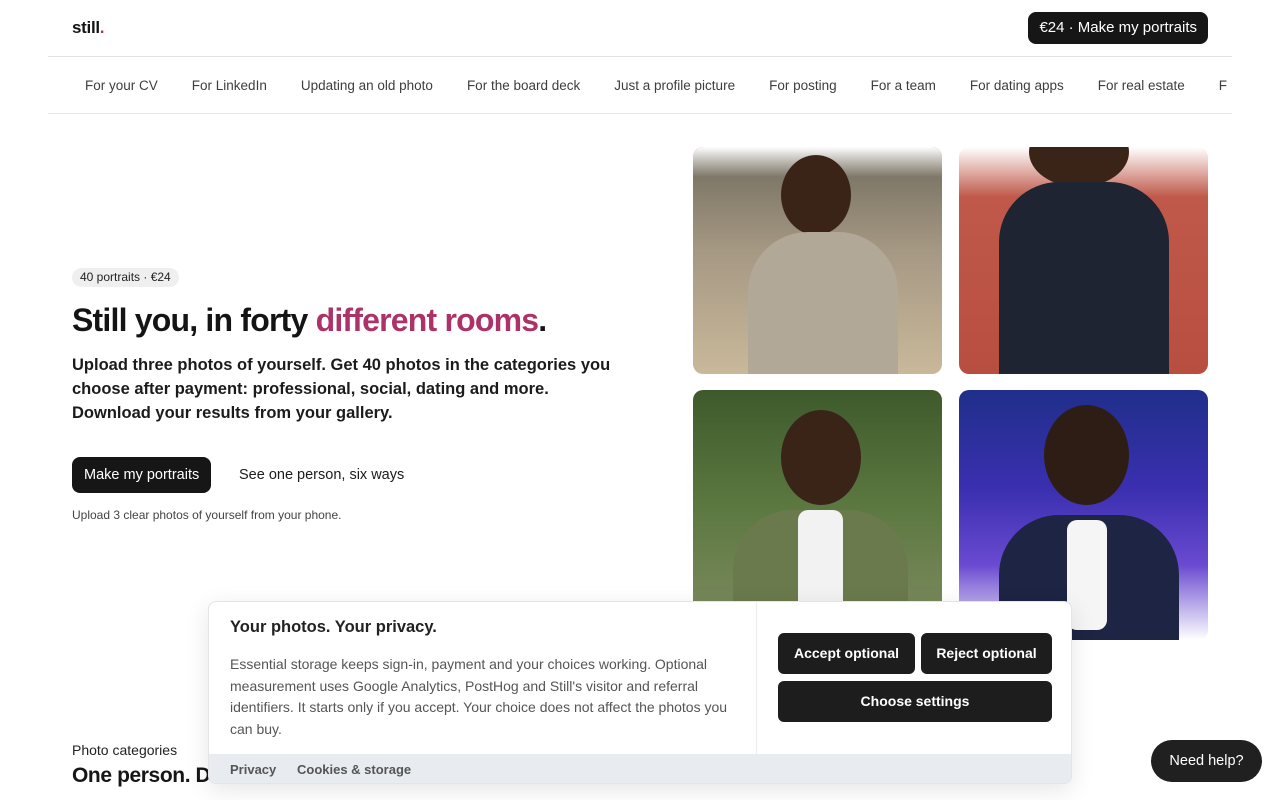 The width and height of the screenshot is (1280, 800). I want to click on category-link-team: For a team, so click(903, 85).